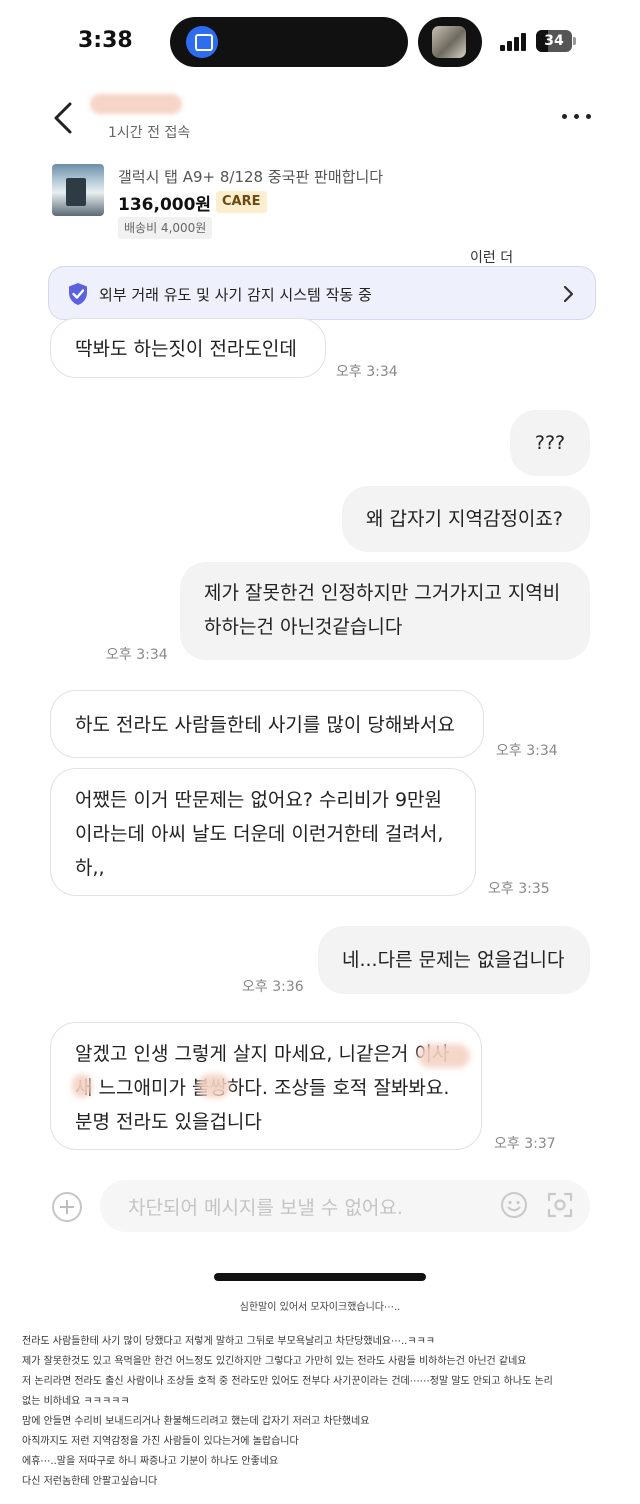 This screenshot has height=1504, width=640. Describe the element at coordinates (76, 1401) in the screenshot. I see `caption-line: 없는 비하네요 ㅋㅋㅋㅋㅋ` at that location.